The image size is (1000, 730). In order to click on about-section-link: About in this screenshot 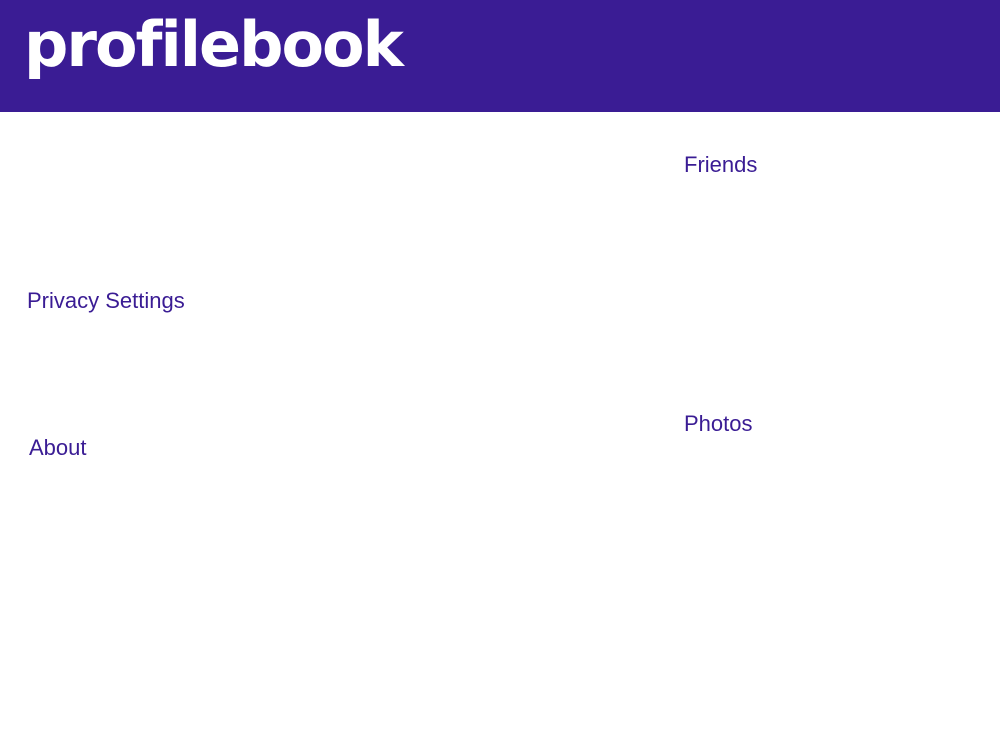, I will do `click(58, 448)`.